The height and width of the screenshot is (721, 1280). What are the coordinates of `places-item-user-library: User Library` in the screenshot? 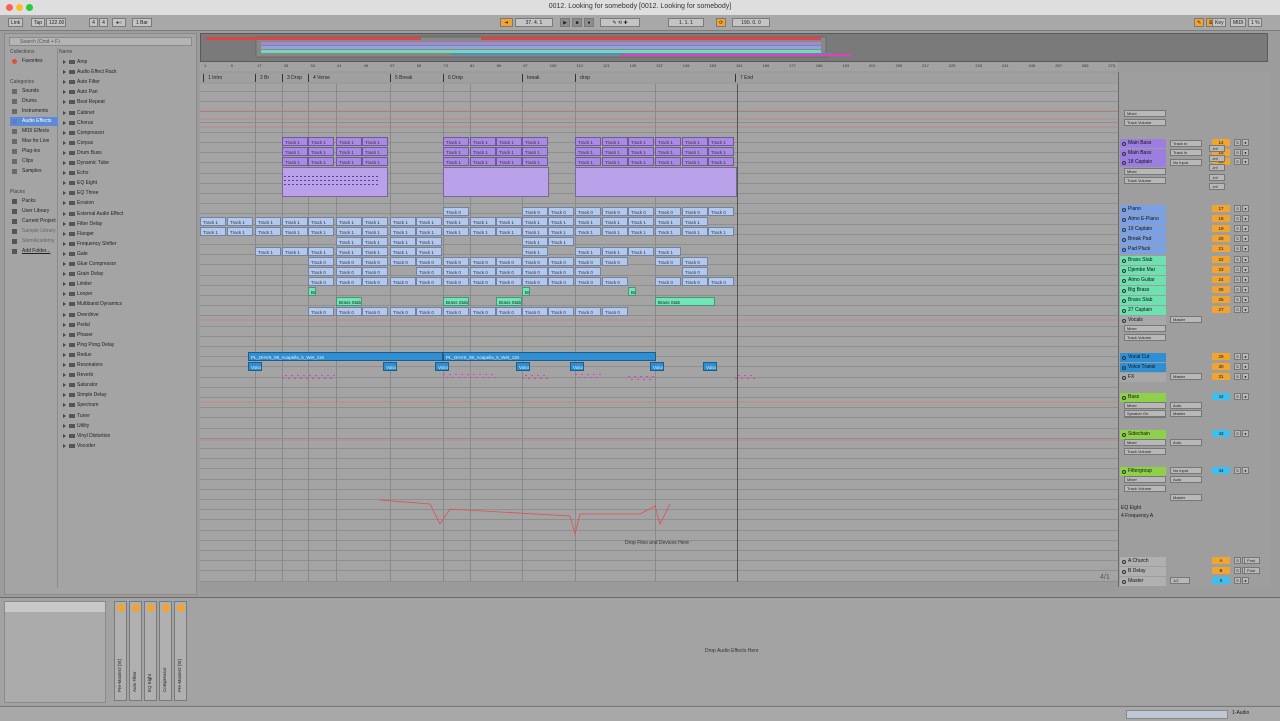 It's located at (34, 211).